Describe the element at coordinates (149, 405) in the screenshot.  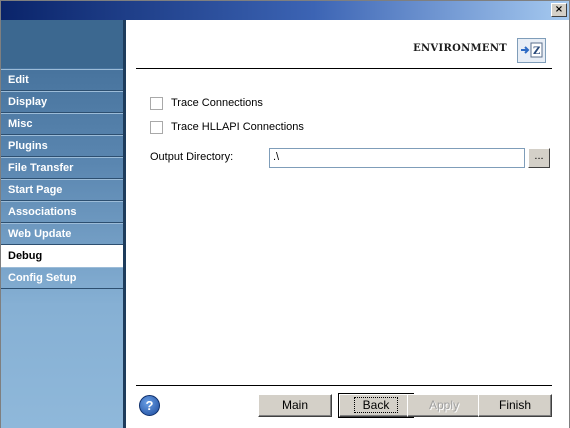
I see `help-icon: ?` at that location.